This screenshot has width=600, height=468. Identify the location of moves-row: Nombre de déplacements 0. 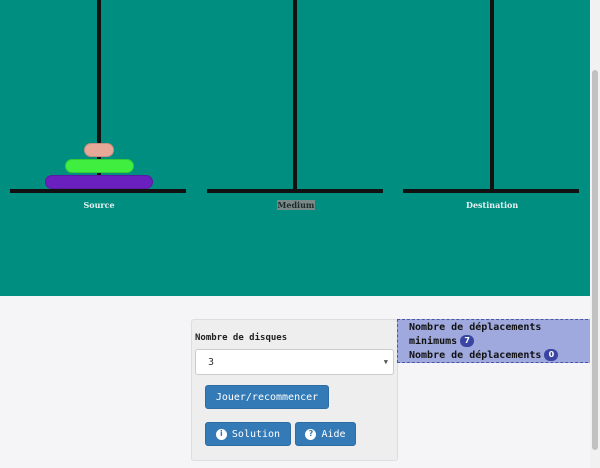
(500, 356).